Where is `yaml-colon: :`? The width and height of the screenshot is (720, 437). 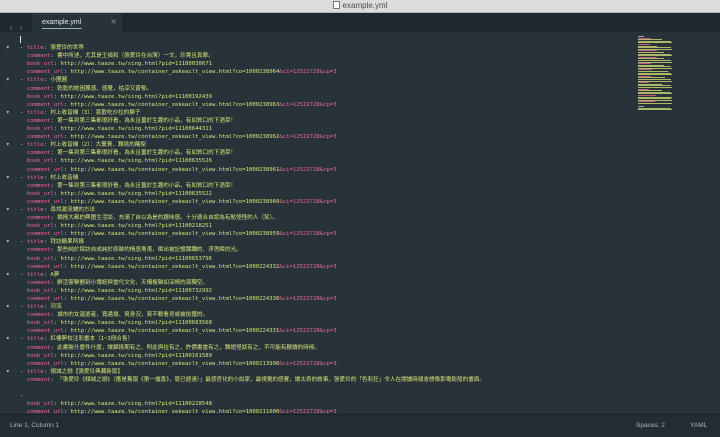
yaml-colon: : is located at coordinates (67, 72).